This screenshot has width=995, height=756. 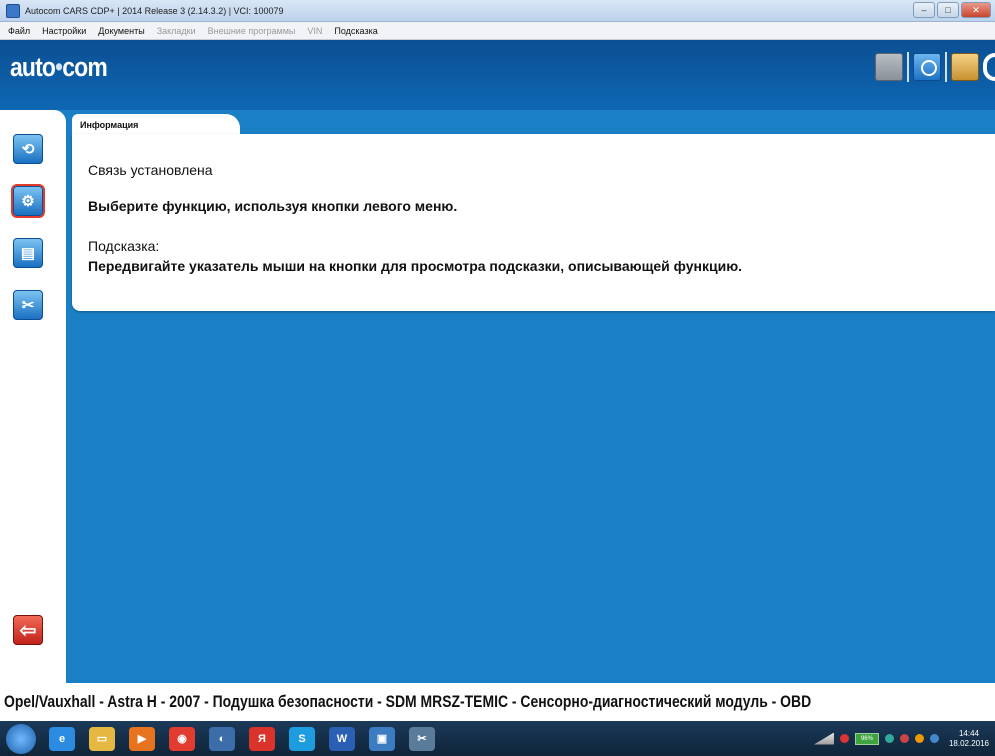 I want to click on speaker-icon: ◐, so click(x=222, y=738).